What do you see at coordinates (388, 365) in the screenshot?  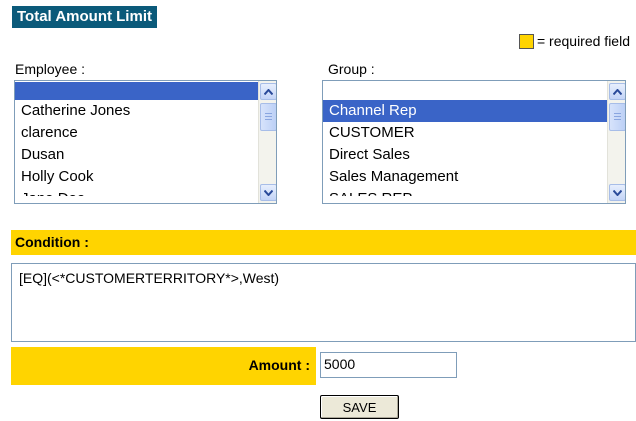 I see `amount-input: 5000` at bounding box center [388, 365].